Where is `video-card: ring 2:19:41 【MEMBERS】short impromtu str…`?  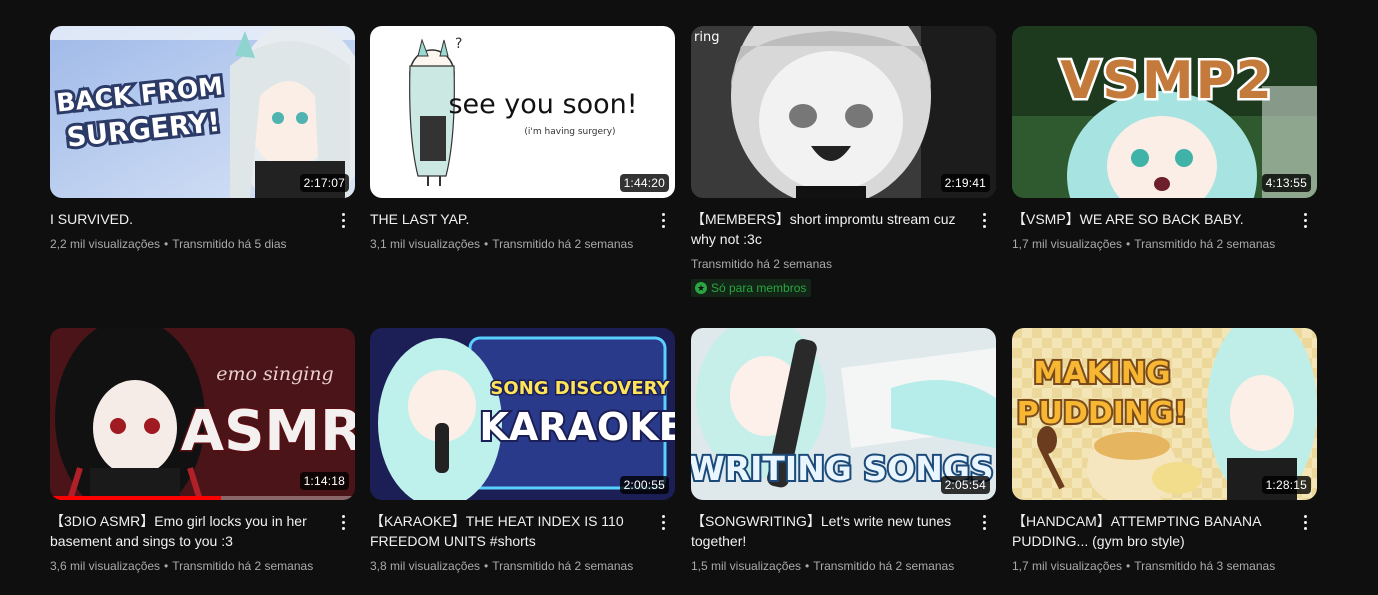
video-card: ring 2:19:41 【MEMBERS】short impromtu str… is located at coordinates (843, 161).